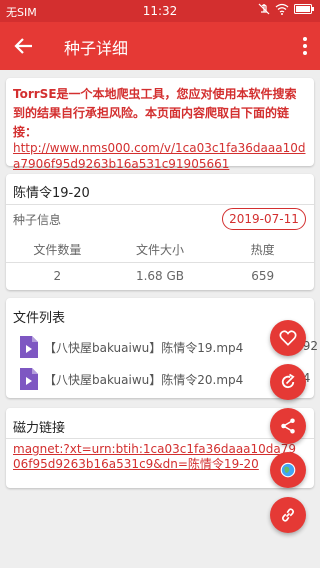  Describe the element at coordinates (263, 276) in the screenshot. I see `popularity-value: 659` at that location.